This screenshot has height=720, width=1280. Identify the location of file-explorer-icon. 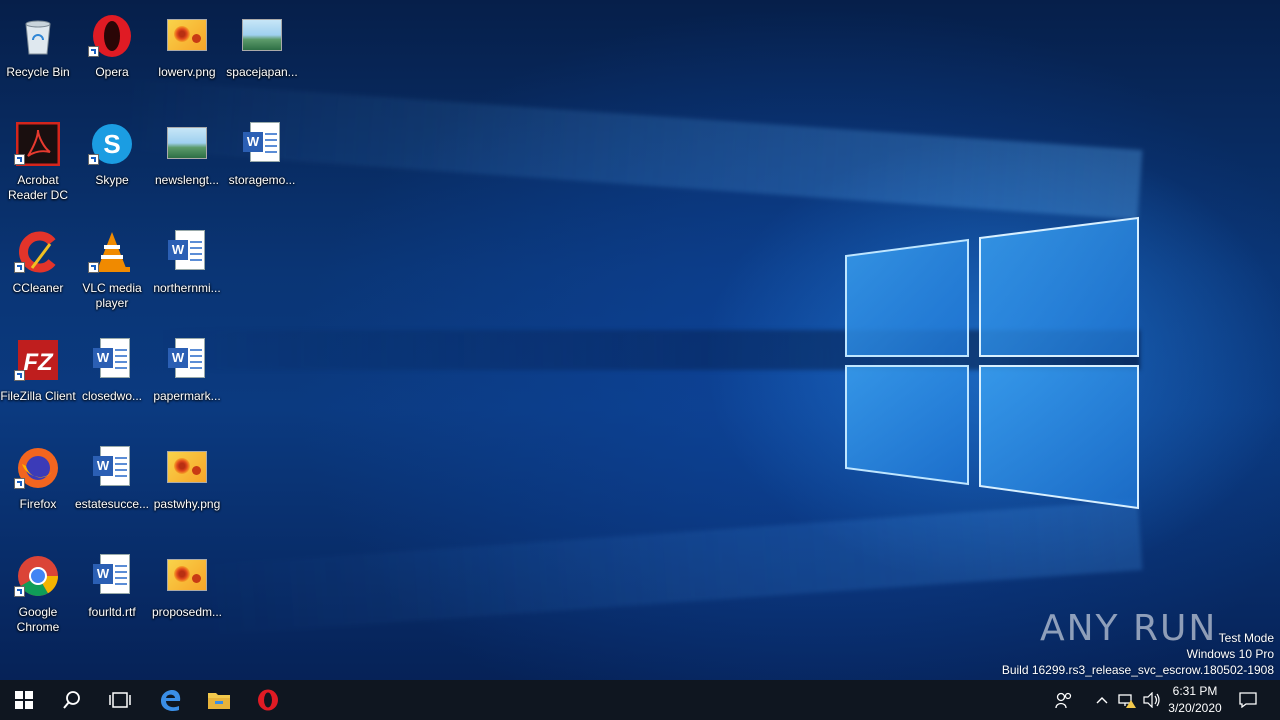
(219, 701).